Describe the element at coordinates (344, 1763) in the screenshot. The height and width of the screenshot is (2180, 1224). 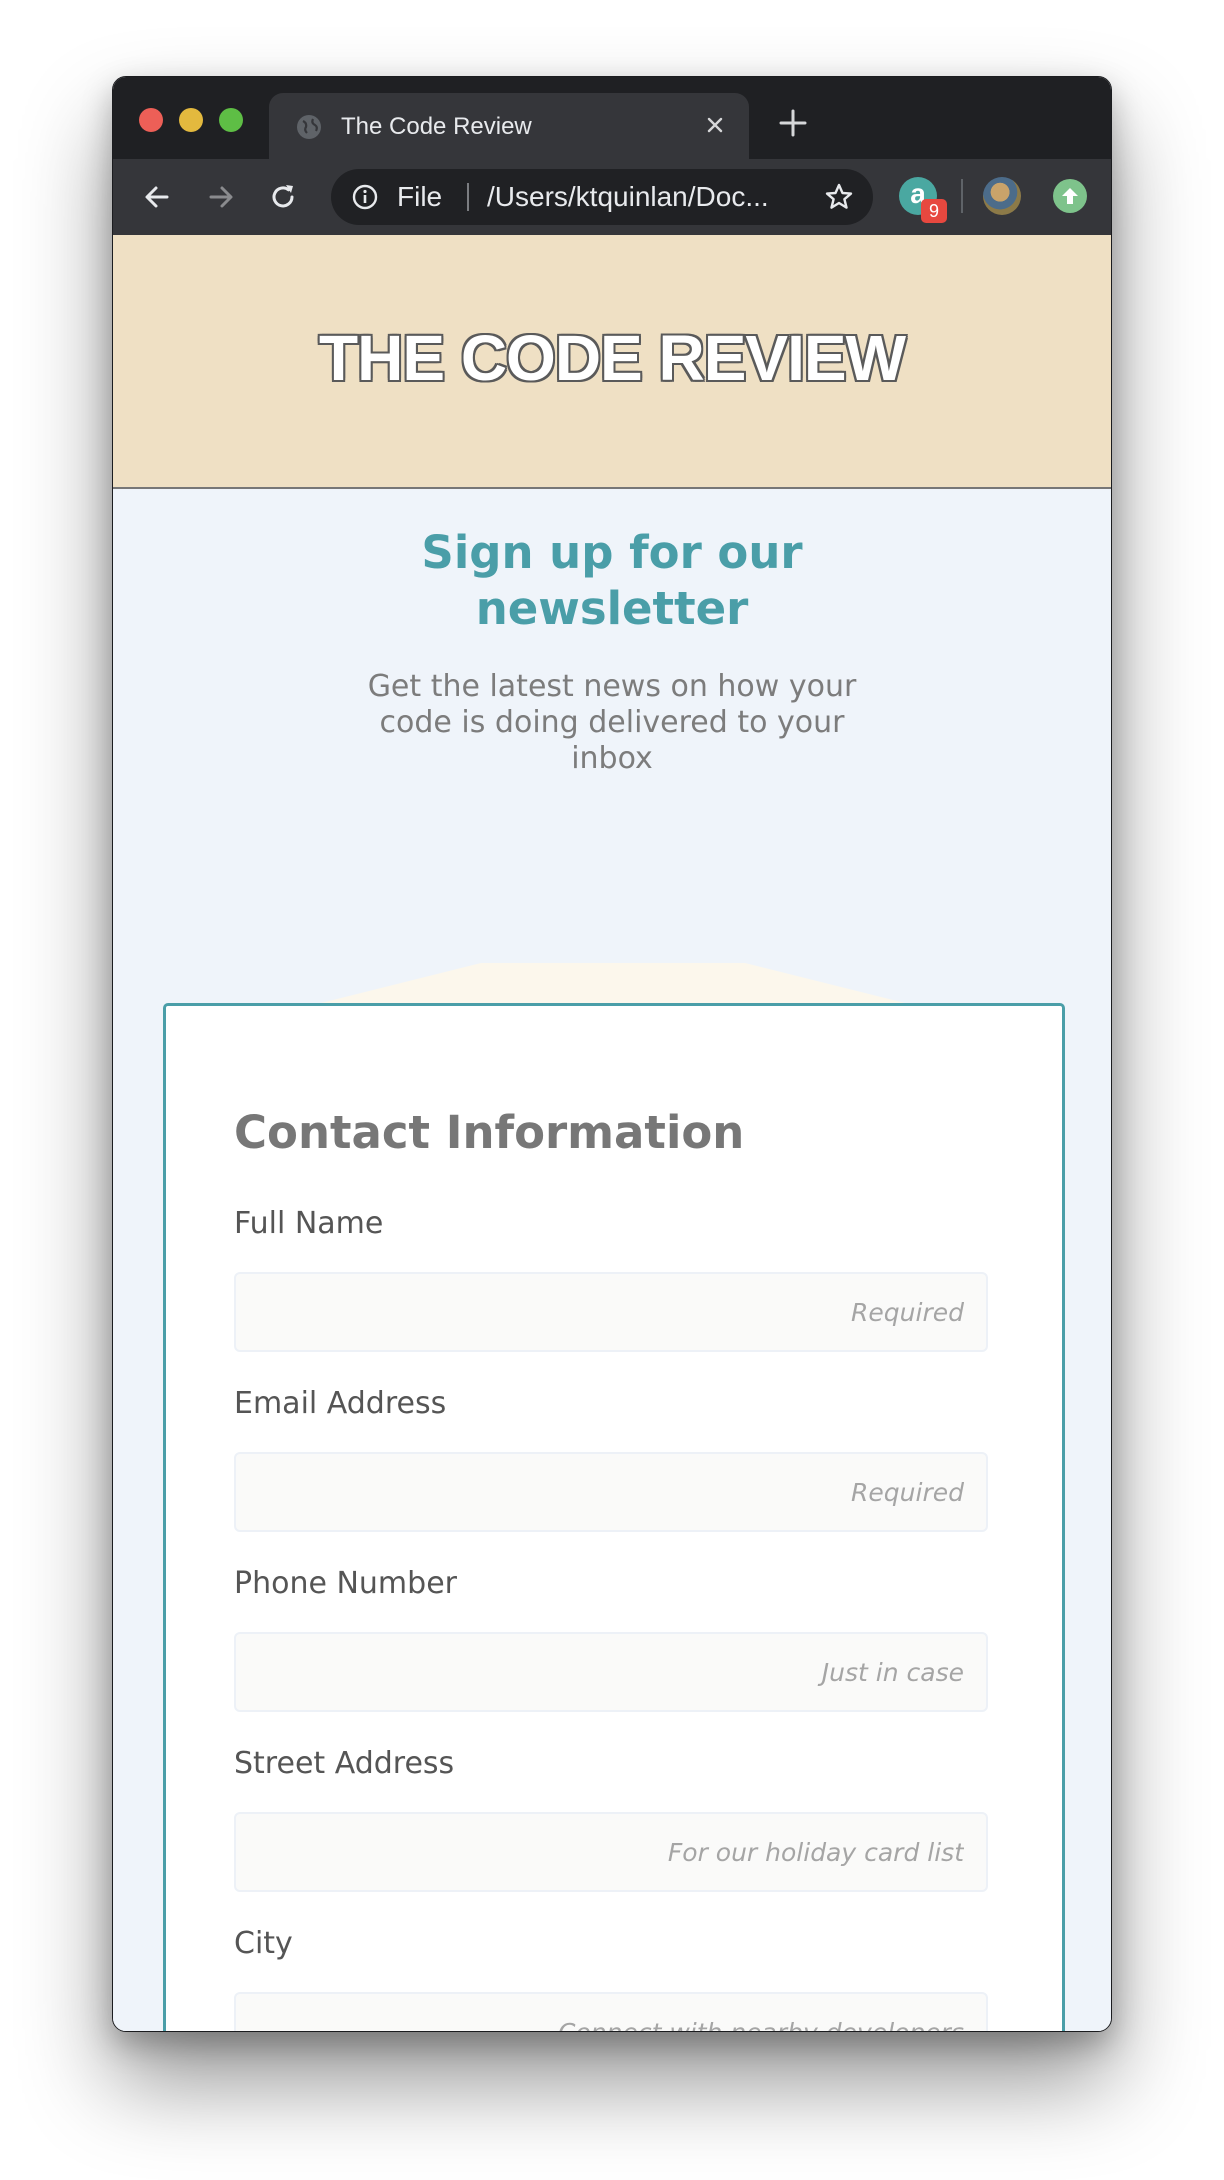
I see `street-address-label: Street Address` at that location.